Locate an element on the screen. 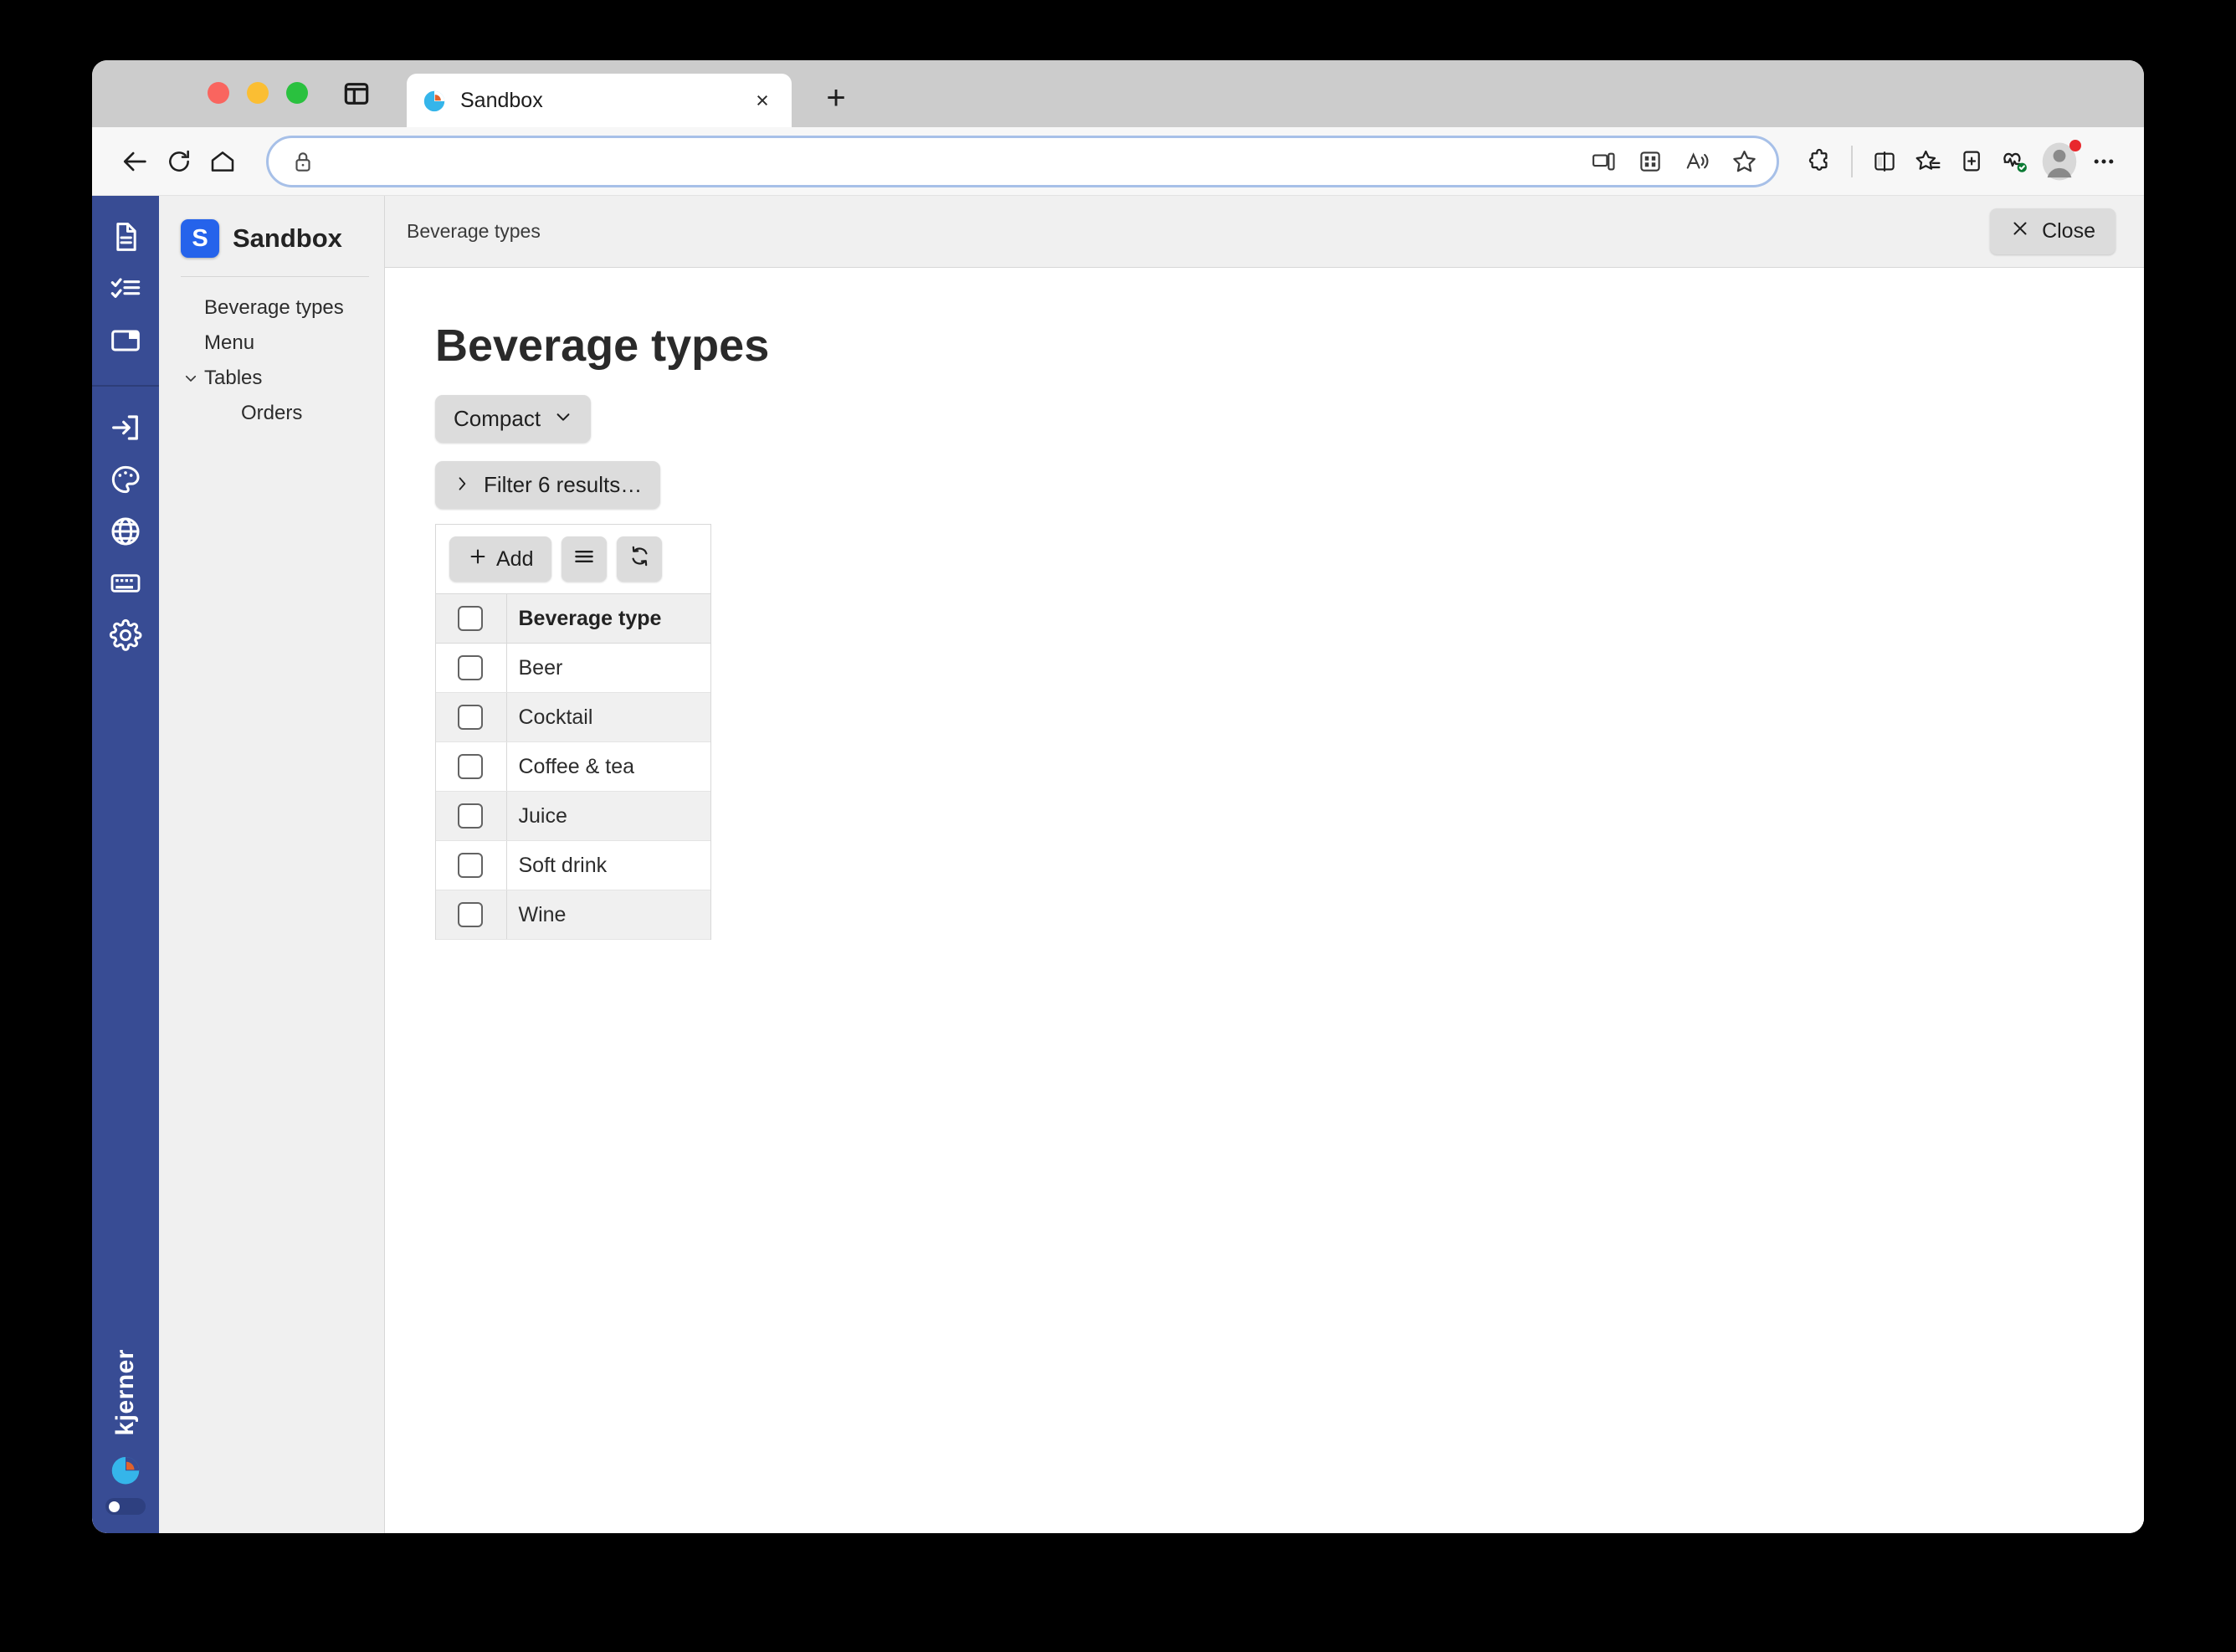 The width and height of the screenshot is (2236, 1652). table-head: Beverage type is located at coordinates (573, 618).